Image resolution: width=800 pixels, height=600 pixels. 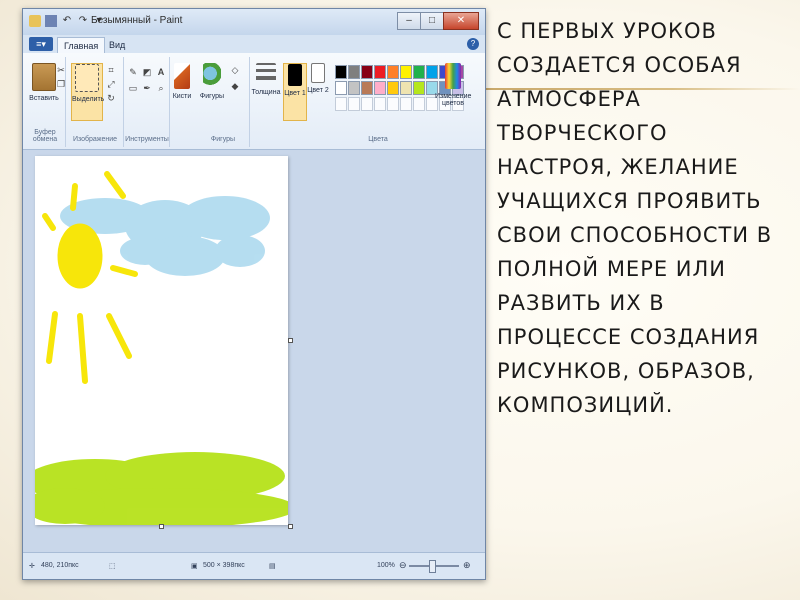 What do you see at coordinates (254, 22) in the screenshot?
I see `title-bar: ↶ ↷ ▾ Безымянный - Paint – □ ✕` at bounding box center [254, 22].